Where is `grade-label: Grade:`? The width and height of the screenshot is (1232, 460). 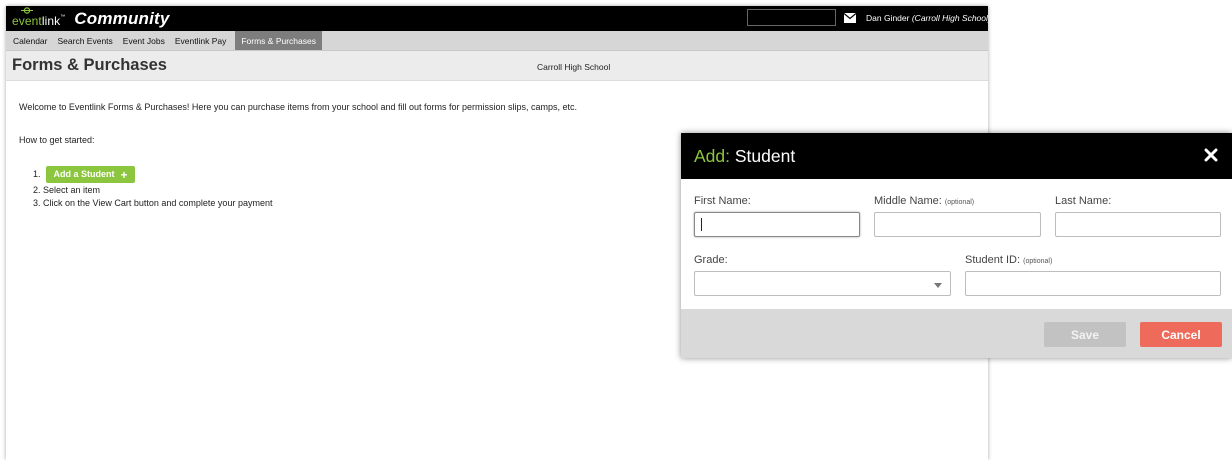 grade-label: Grade: is located at coordinates (711, 260).